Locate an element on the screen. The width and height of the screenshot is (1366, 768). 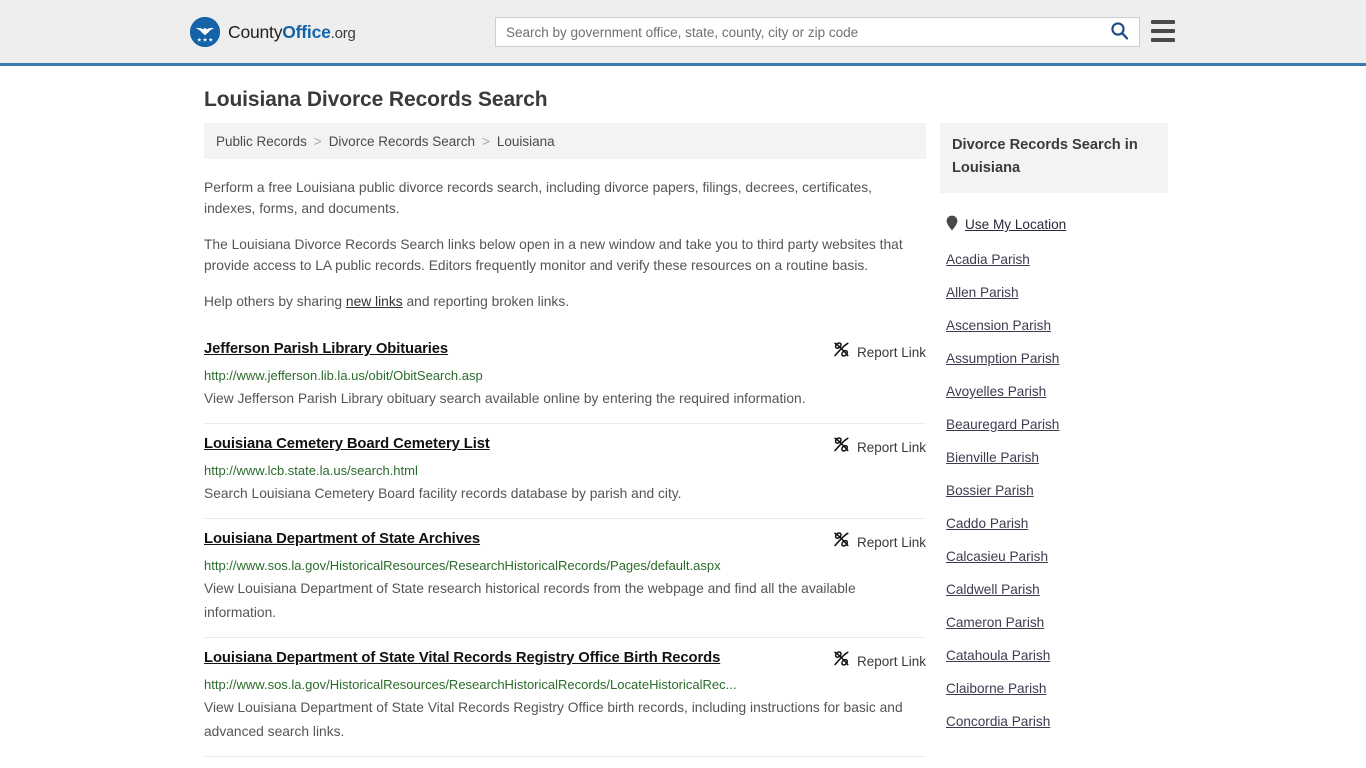
sidebar-title: Divorce Records Search in Louisiana is located at coordinates (1054, 158).